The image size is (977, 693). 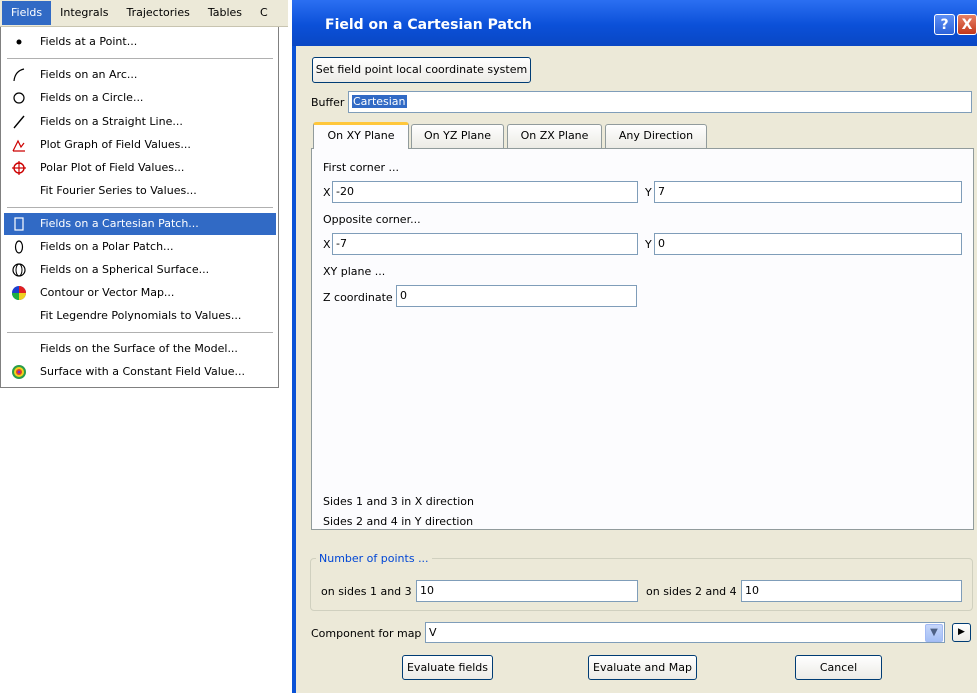 What do you see at coordinates (527, 591) in the screenshot?
I see `sides13-input: 10` at bounding box center [527, 591].